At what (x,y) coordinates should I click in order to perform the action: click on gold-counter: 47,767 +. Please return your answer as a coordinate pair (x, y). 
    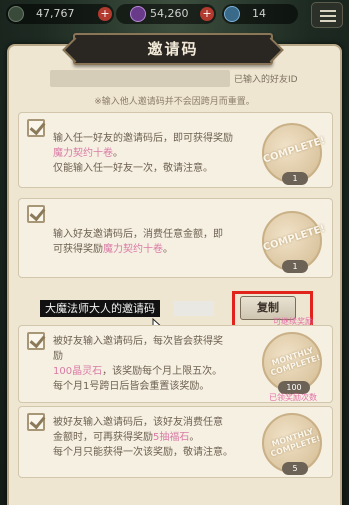
    Looking at the image, I should click on (60, 14).